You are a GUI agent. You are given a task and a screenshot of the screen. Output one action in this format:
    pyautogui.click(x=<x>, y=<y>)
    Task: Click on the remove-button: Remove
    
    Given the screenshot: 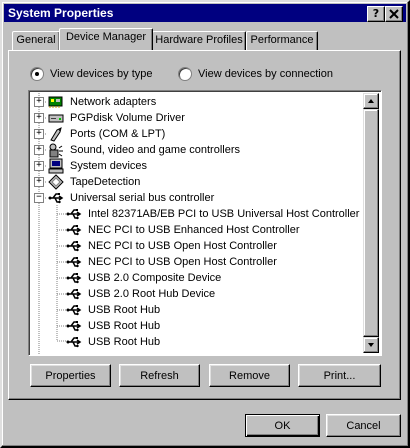 What is the action you would take?
    pyautogui.click(x=249, y=375)
    